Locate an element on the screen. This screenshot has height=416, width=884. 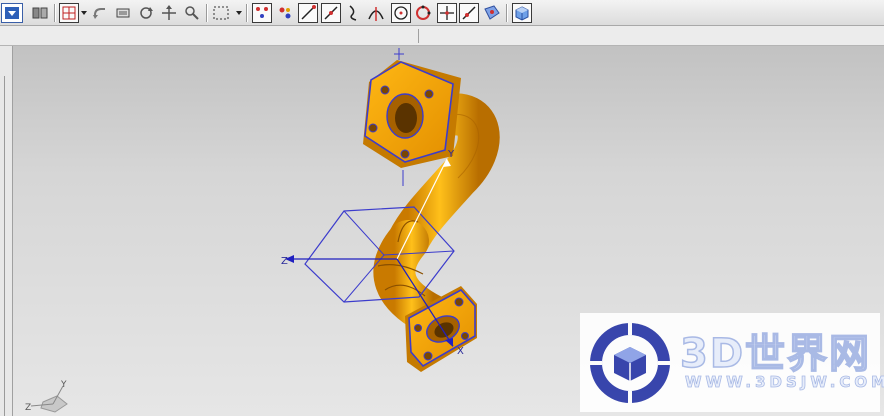
main-toolbar is located at coordinates (442, 13).